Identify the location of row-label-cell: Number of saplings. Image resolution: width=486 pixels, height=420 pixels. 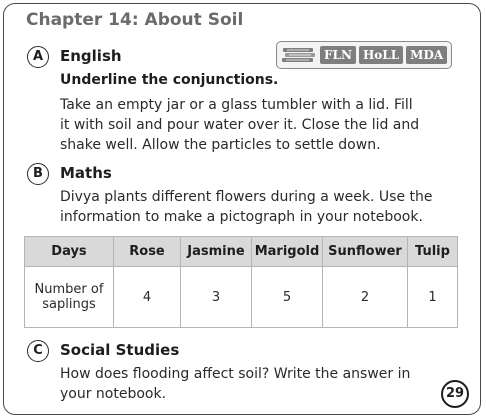
(69, 297).